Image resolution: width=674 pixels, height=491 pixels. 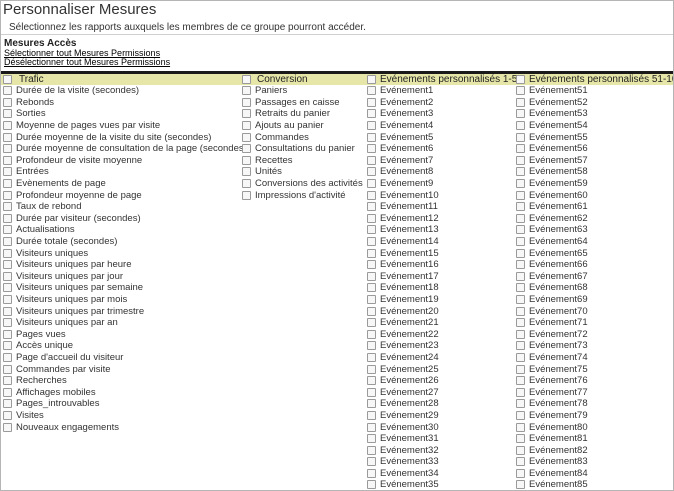 I want to click on metric-item: Evénement25, so click(x=441, y=369).